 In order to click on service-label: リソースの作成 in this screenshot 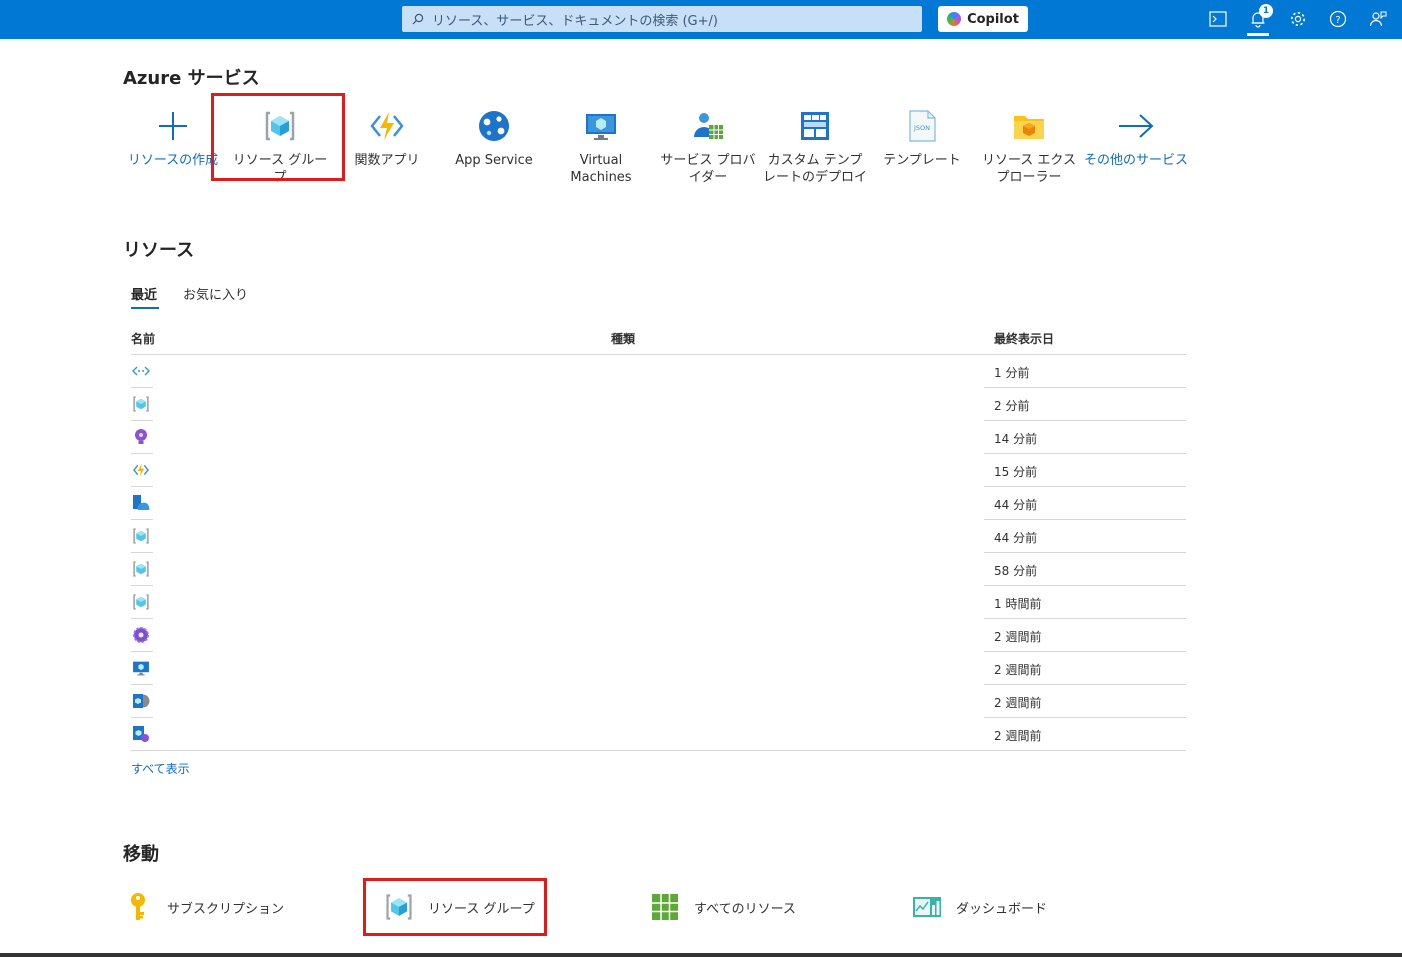, I will do `click(173, 160)`.